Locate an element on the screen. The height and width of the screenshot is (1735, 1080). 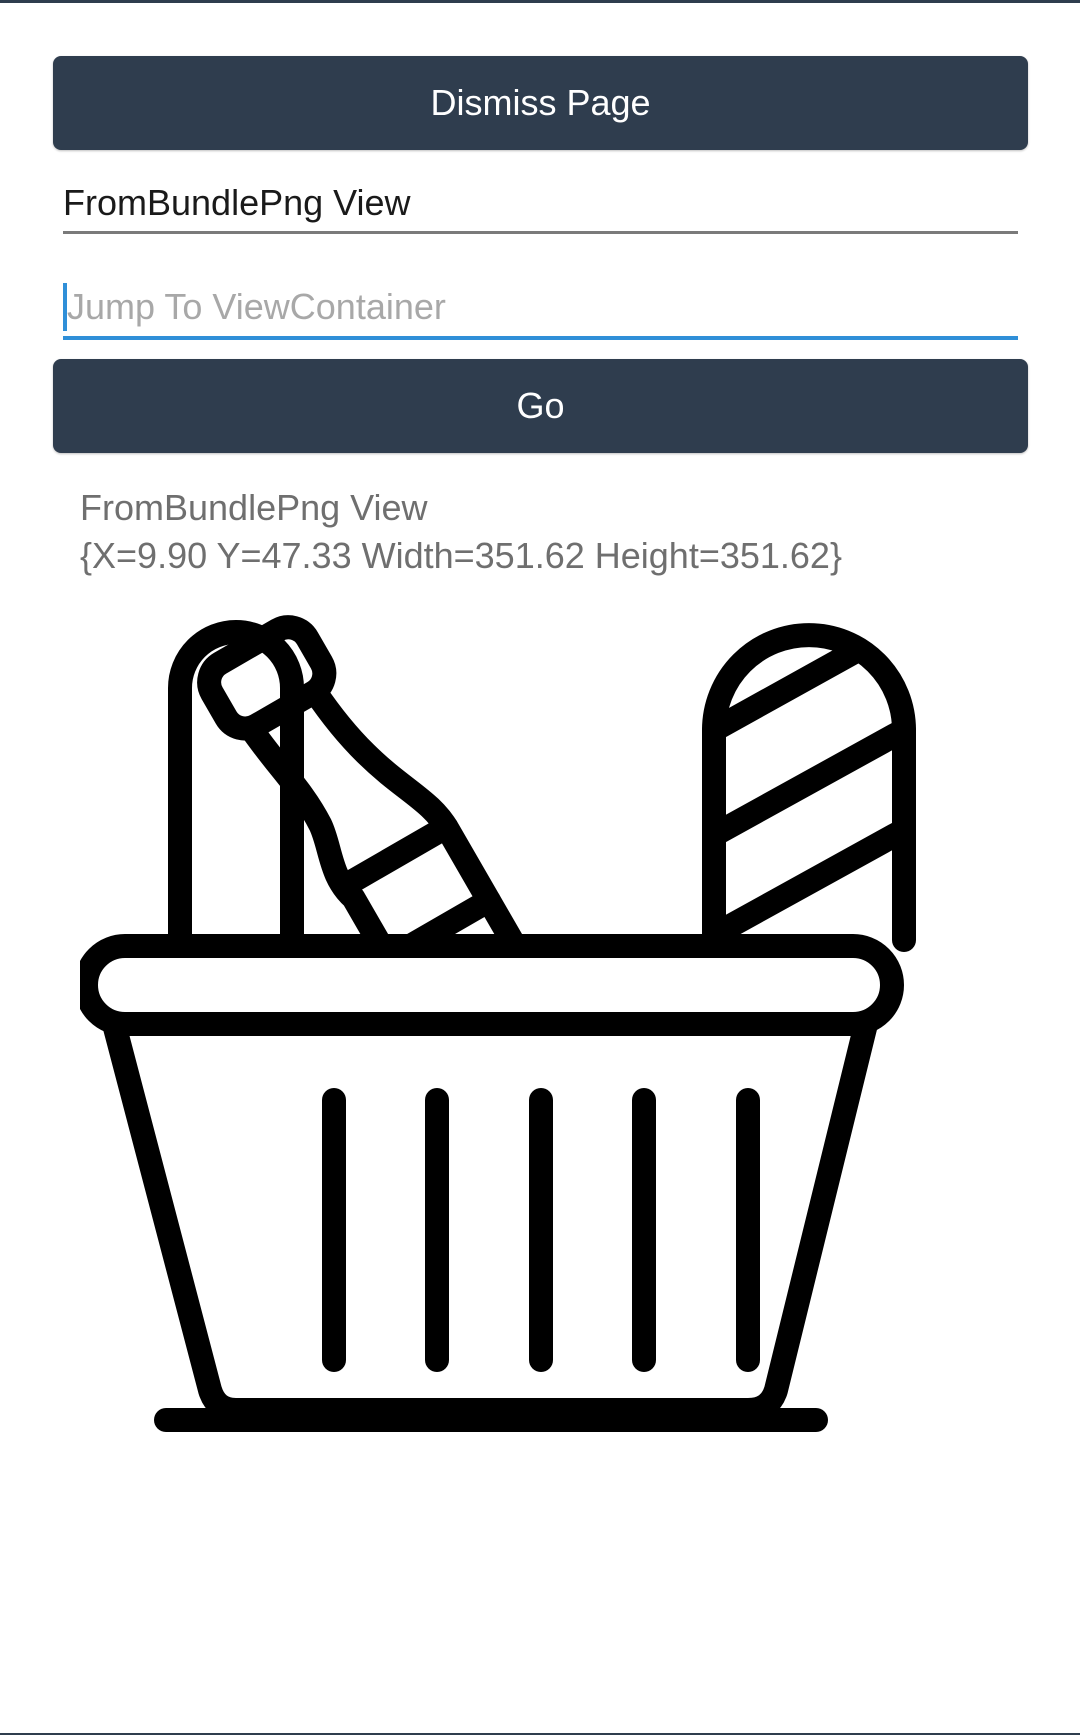
basket-rim is located at coordinates (492, 985).